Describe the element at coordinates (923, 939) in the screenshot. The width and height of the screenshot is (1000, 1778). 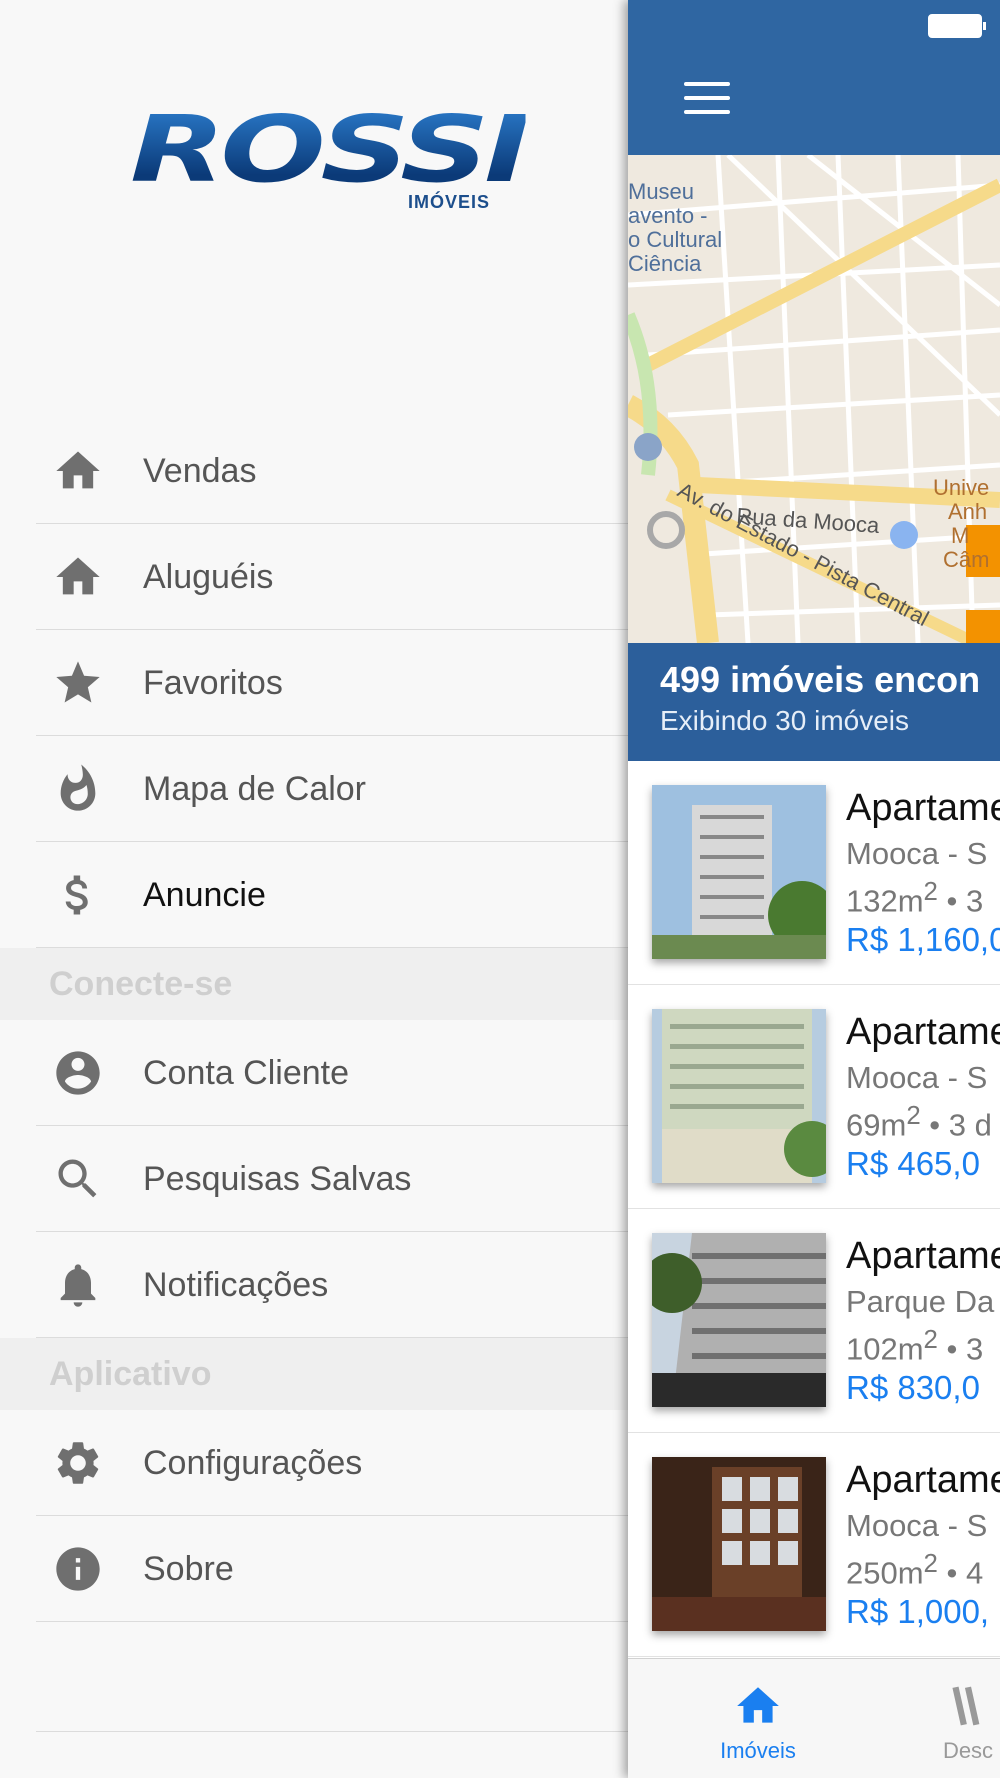
I see `listing-price: R$ 1,160,0` at that location.